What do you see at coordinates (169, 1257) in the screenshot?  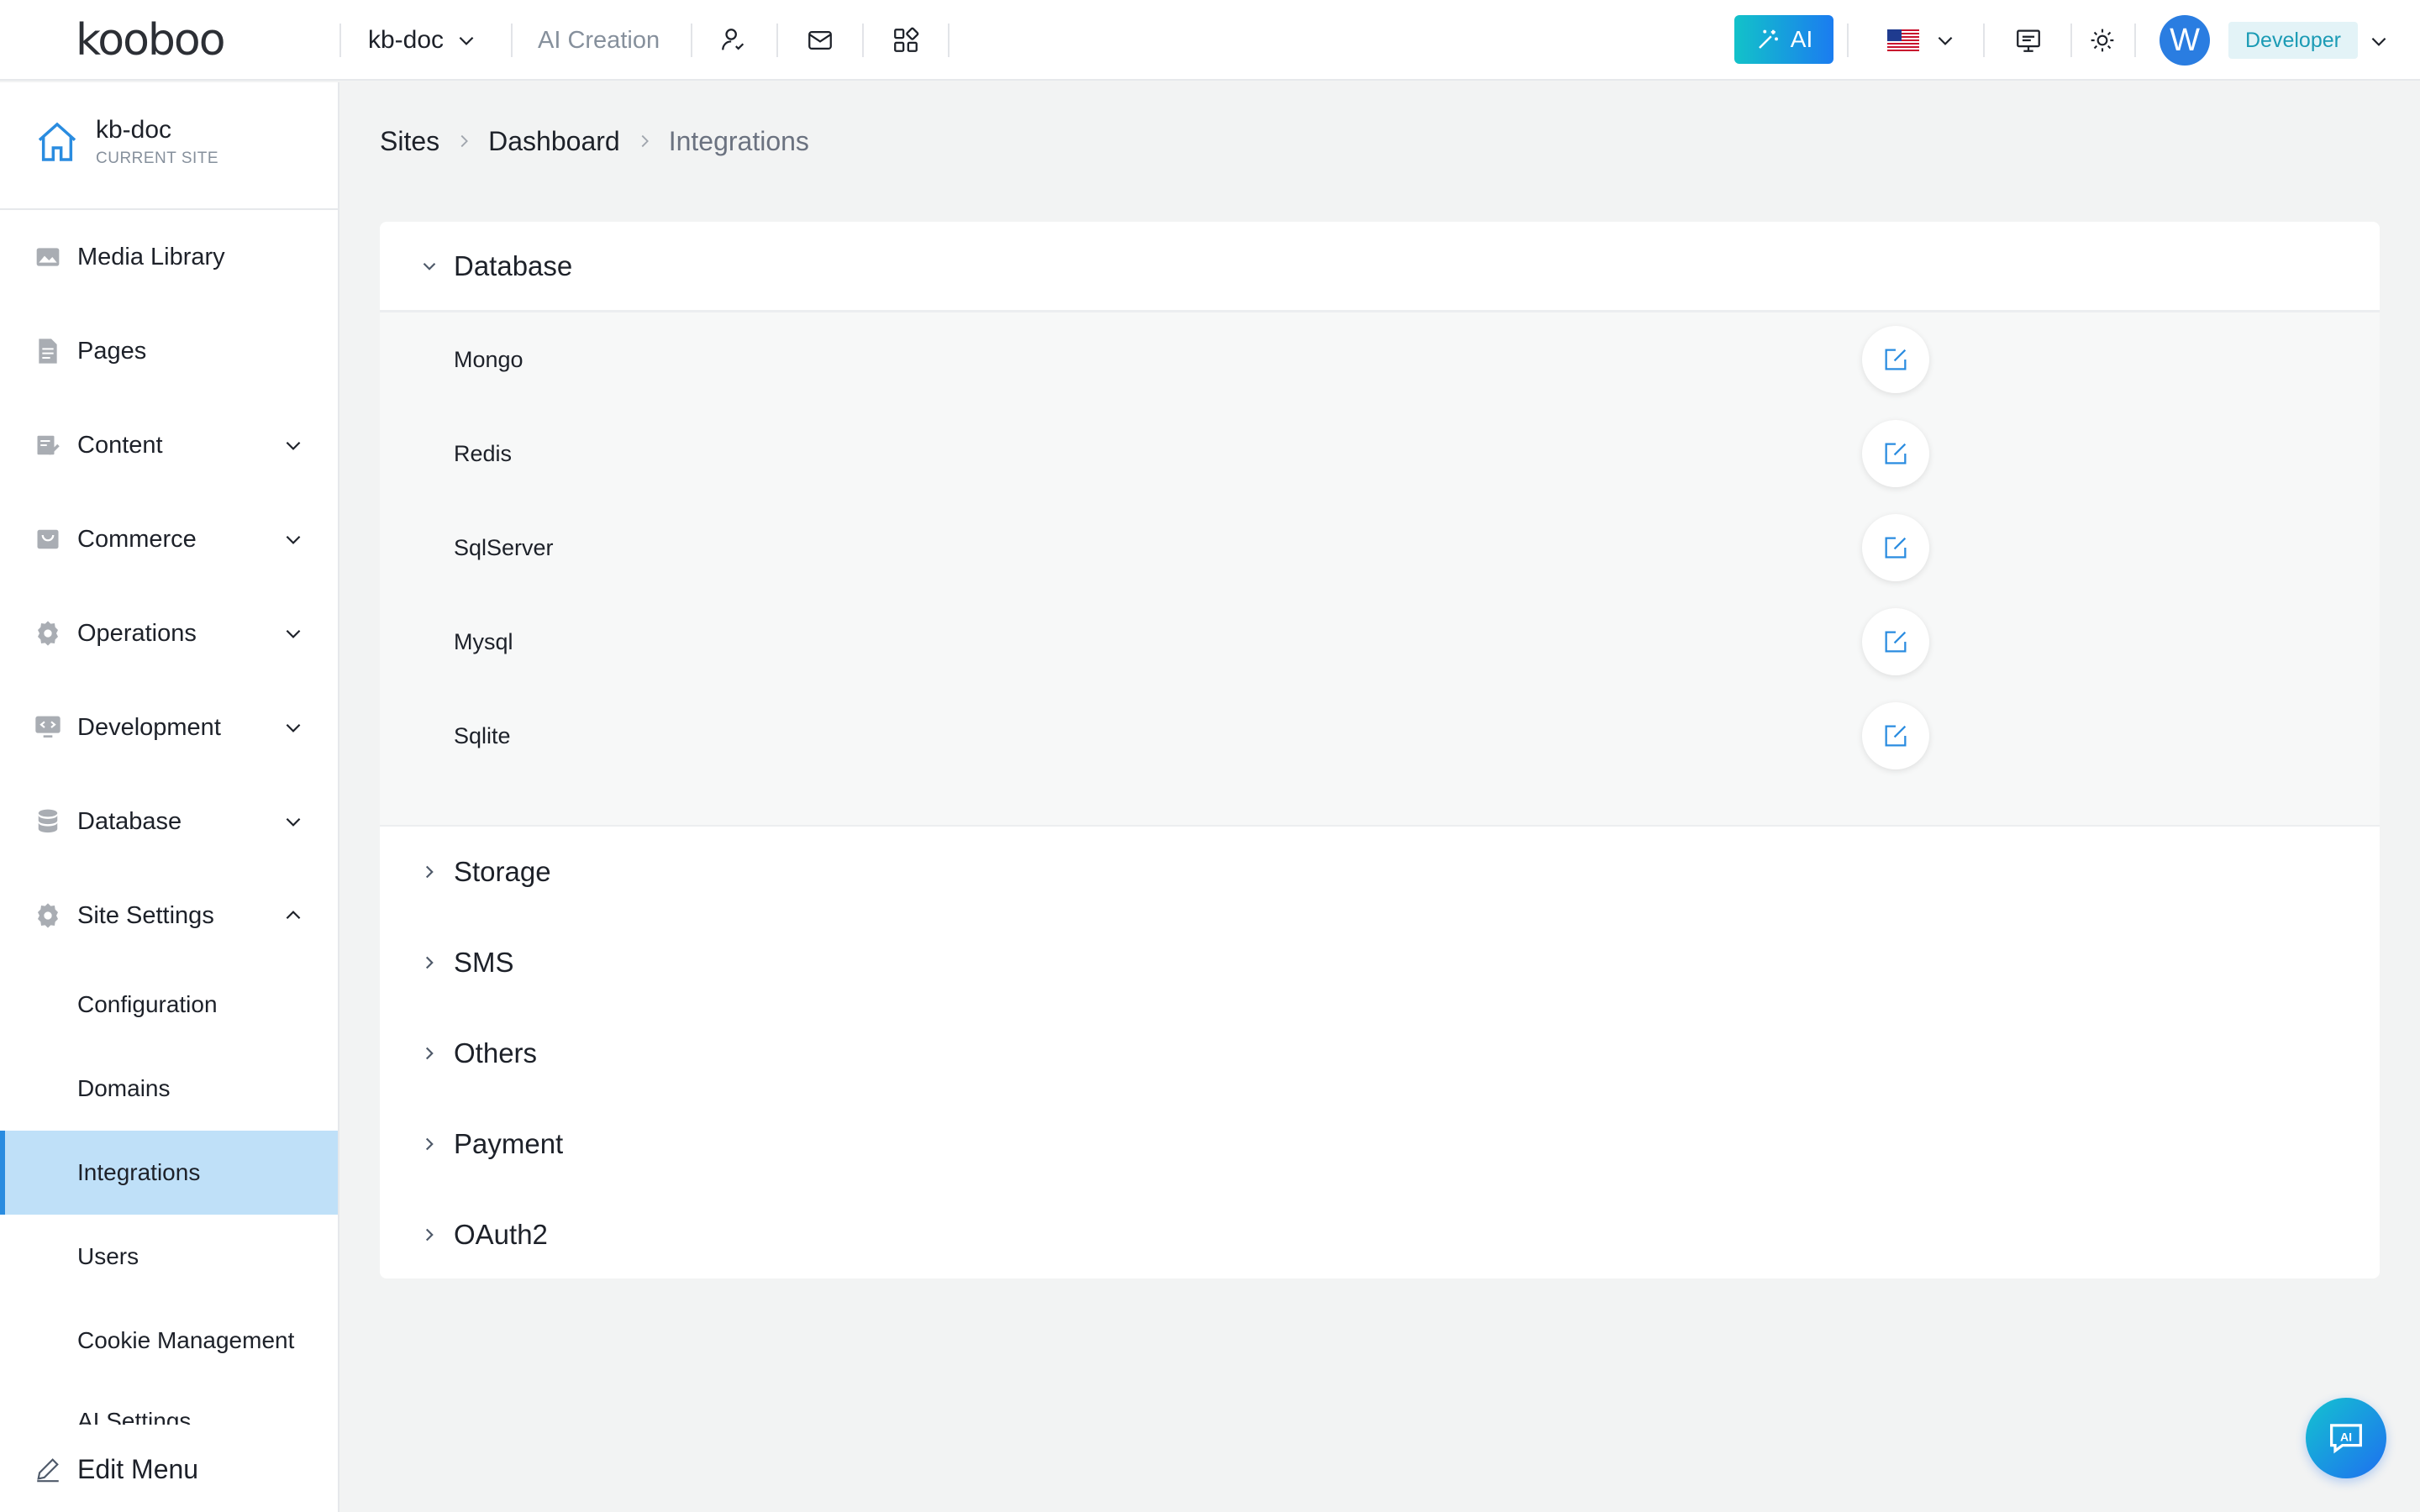 I see `sidebar-subitem-users: Users` at bounding box center [169, 1257].